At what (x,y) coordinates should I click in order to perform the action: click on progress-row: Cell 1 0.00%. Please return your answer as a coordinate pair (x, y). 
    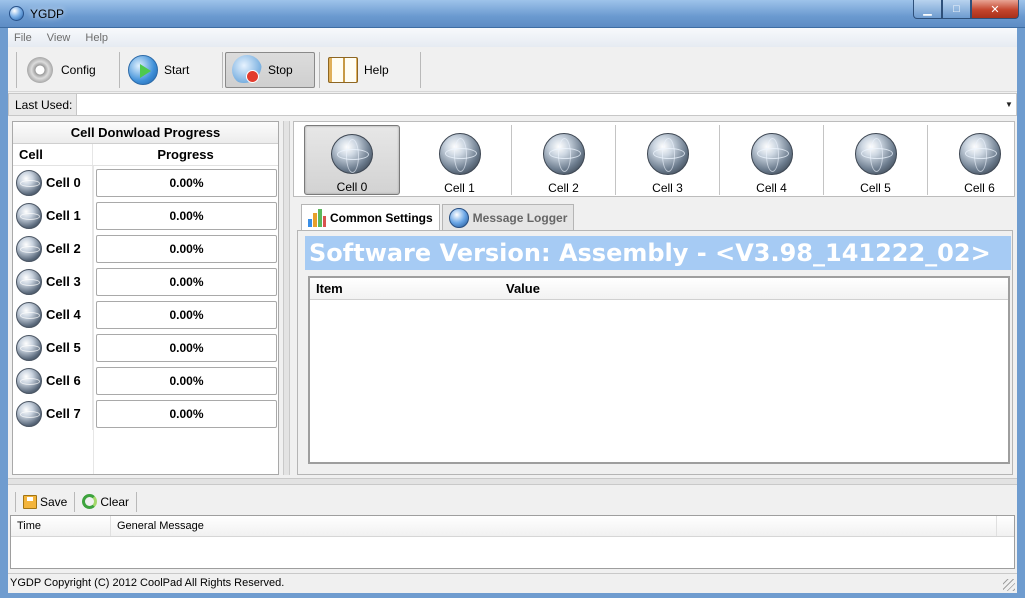
    Looking at the image, I should click on (145, 215).